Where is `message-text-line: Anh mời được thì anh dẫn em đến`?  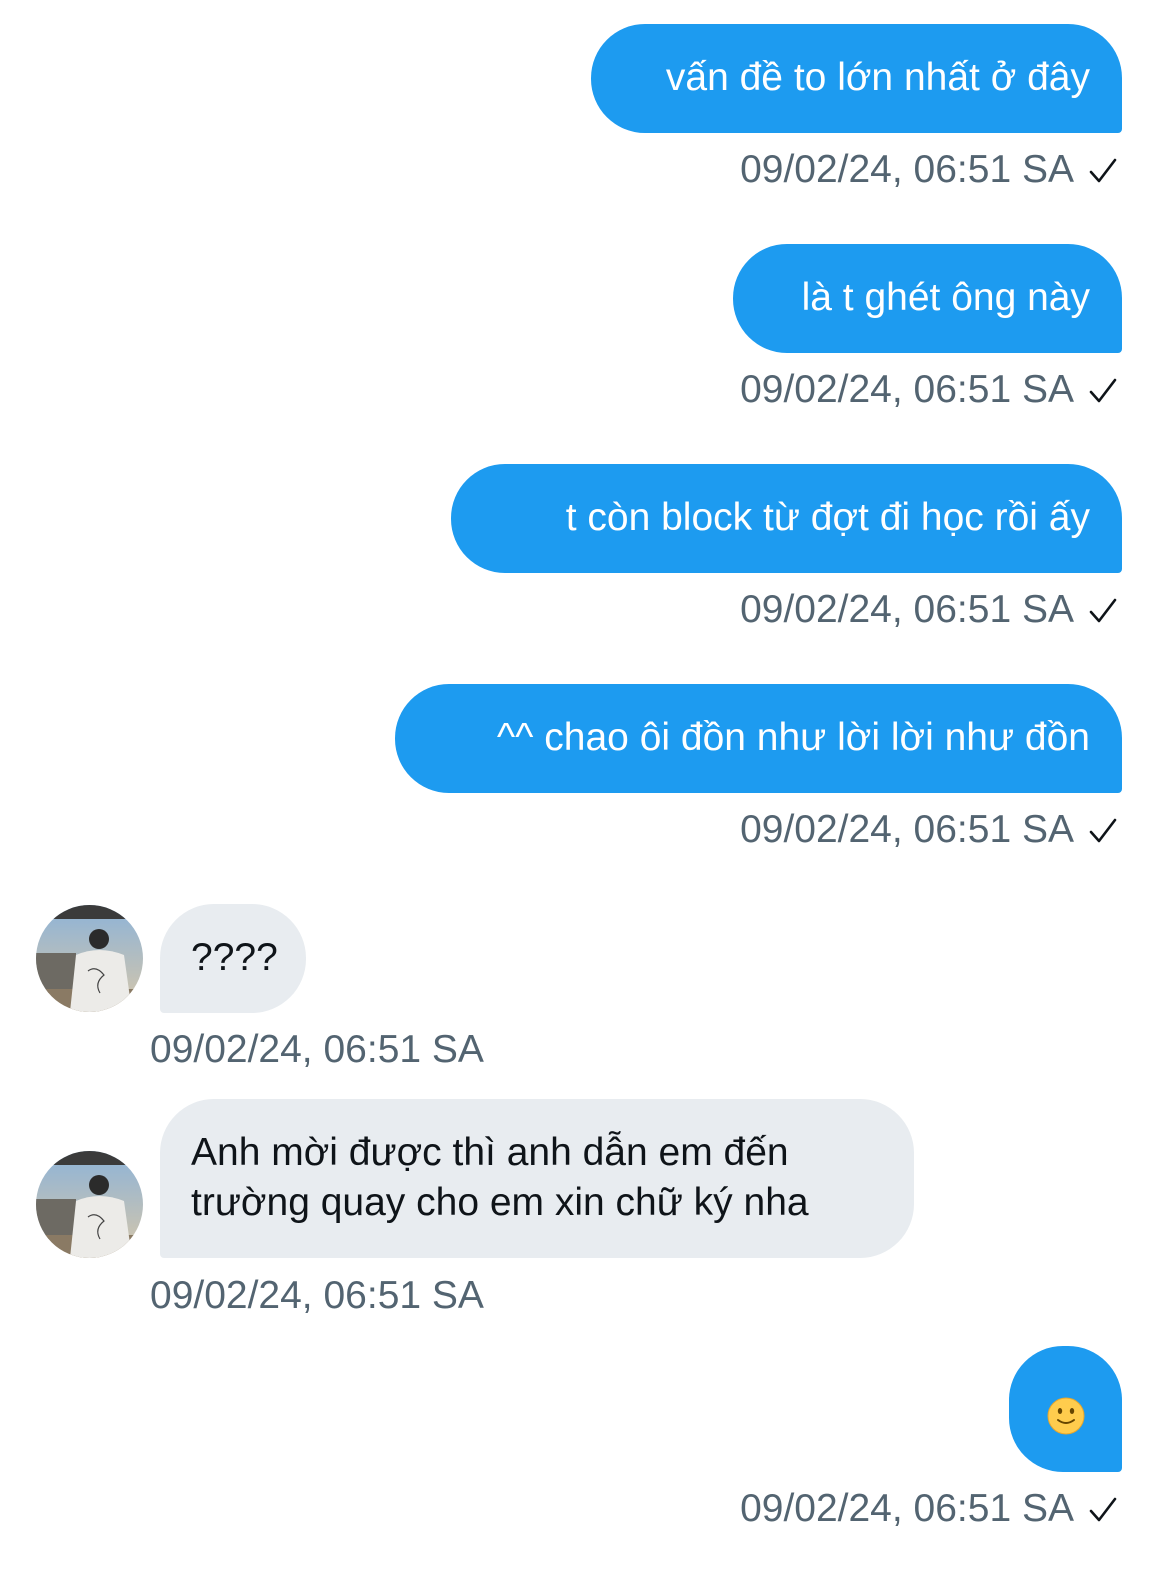 message-text-line: Anh mời được thì anh dẫn em đến is located at coordinates (490, 1152).